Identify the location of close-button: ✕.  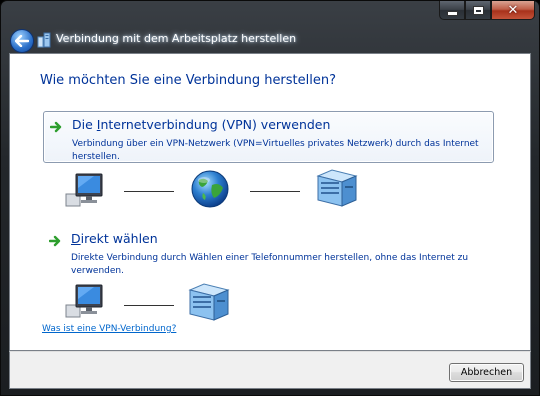
(513, 10).